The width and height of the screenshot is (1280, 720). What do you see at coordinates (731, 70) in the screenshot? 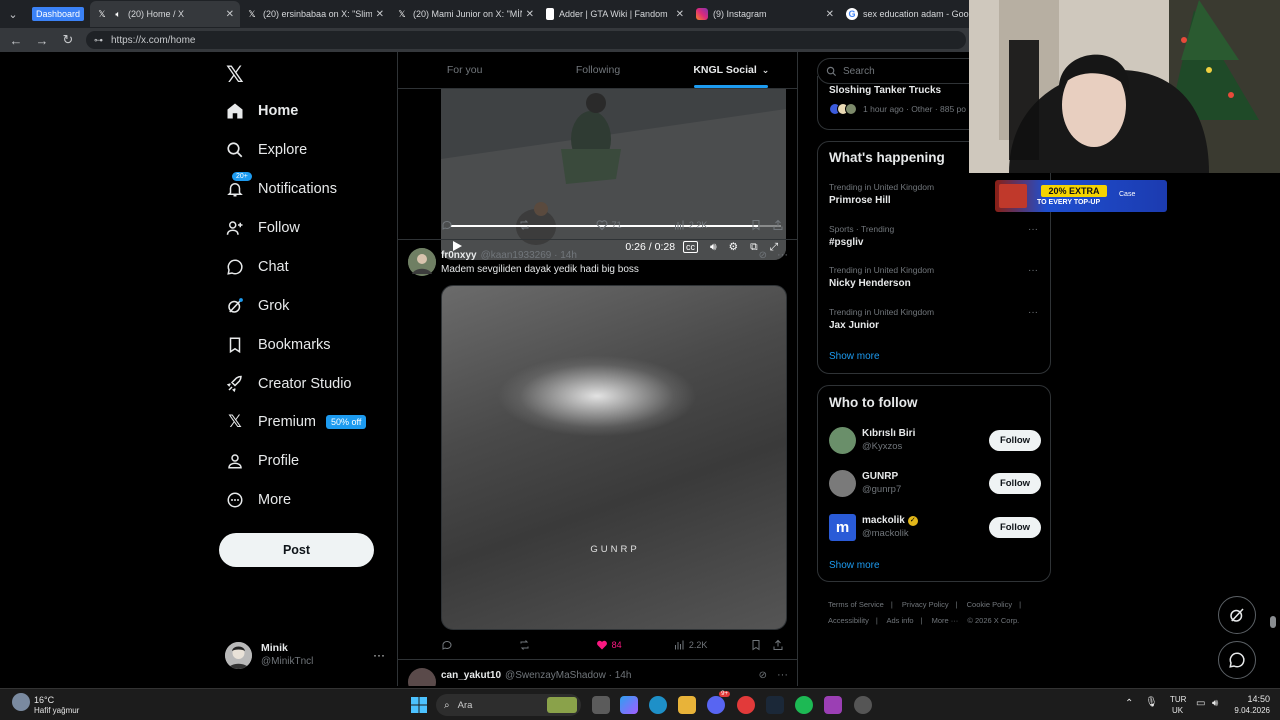
I see `tab-kngl-social: KNGL Social ⌄` at bounding box center [731, 70].